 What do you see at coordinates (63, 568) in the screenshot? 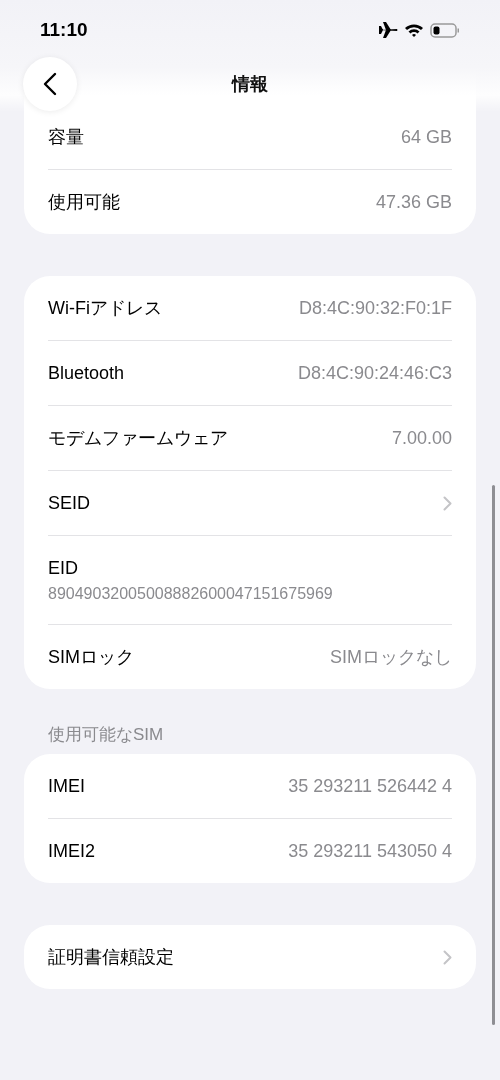
I see `row-label: EID` at bounding box center [63, 568].